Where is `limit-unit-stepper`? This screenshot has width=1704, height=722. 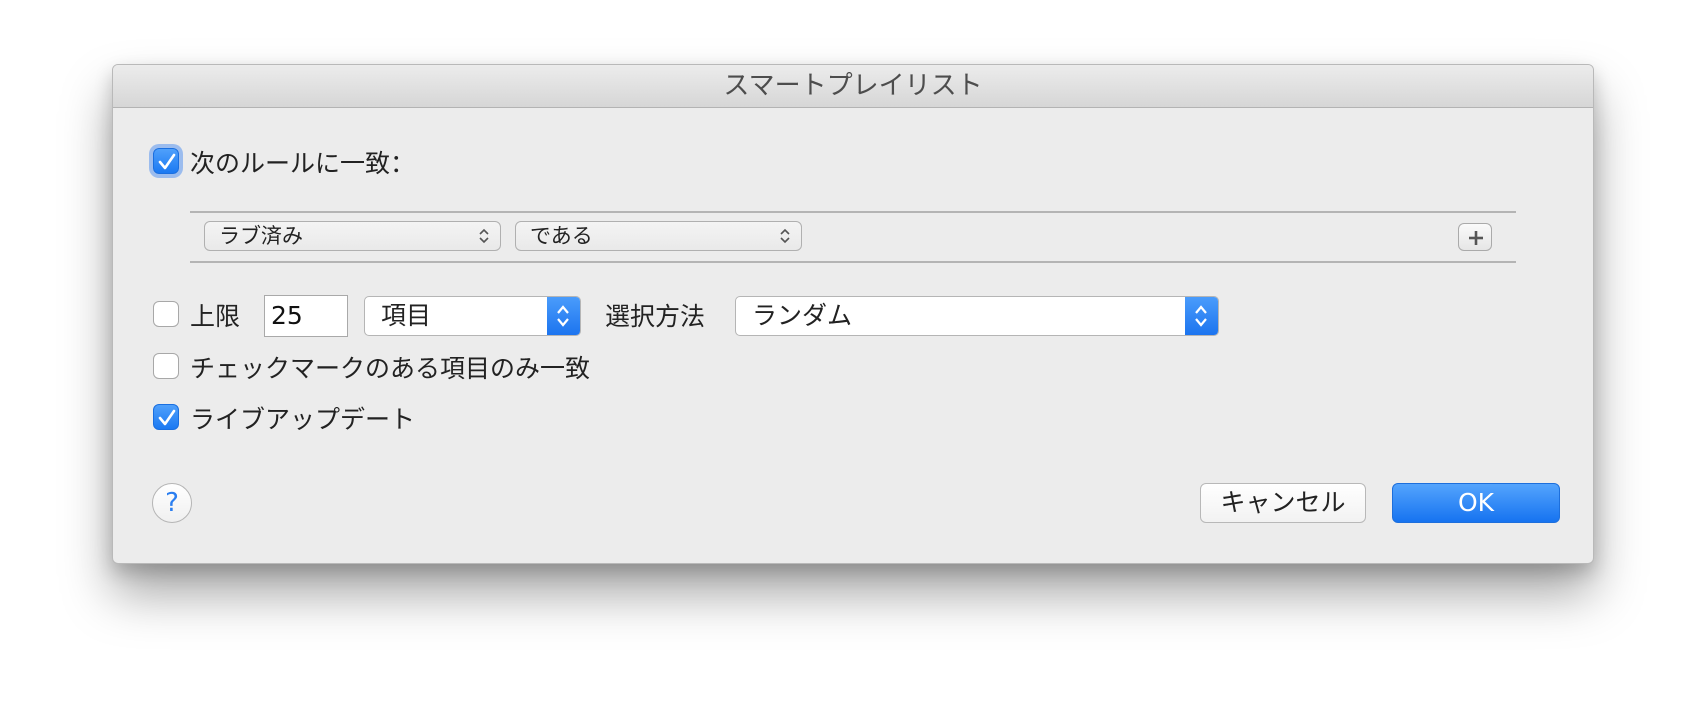 limit-unit-stepper is located at coordinates (563, 316).